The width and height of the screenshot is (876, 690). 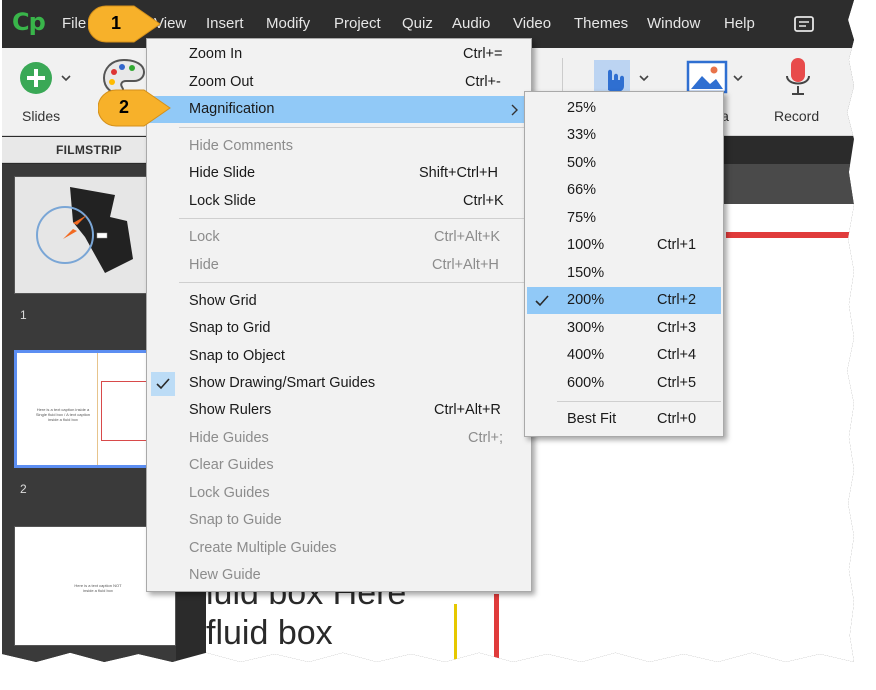 I want to click on zoom-option-100: 100% Ctrl+1, so click(x=624, y=245).